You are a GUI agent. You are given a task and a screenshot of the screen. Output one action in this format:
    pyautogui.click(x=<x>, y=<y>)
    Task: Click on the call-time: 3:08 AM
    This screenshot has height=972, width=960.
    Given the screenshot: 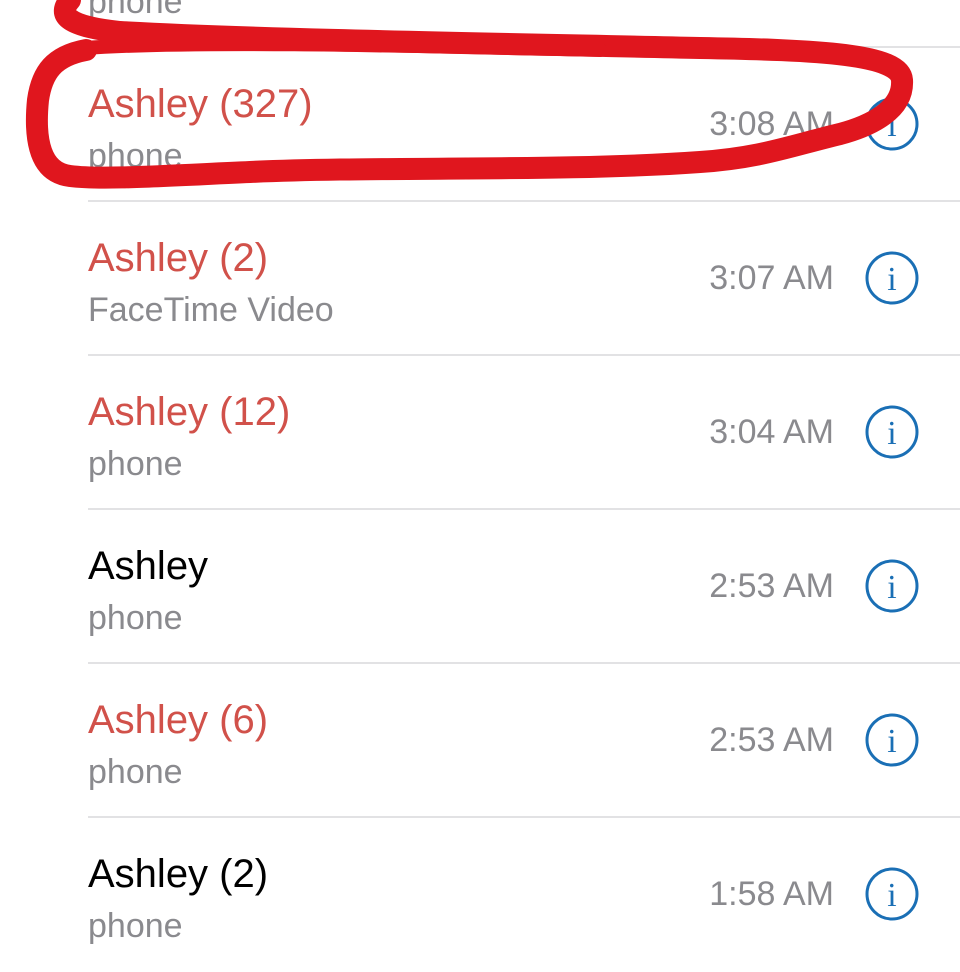 What is the action you would take?
    pyautogui.click(x=771, y=124)
    